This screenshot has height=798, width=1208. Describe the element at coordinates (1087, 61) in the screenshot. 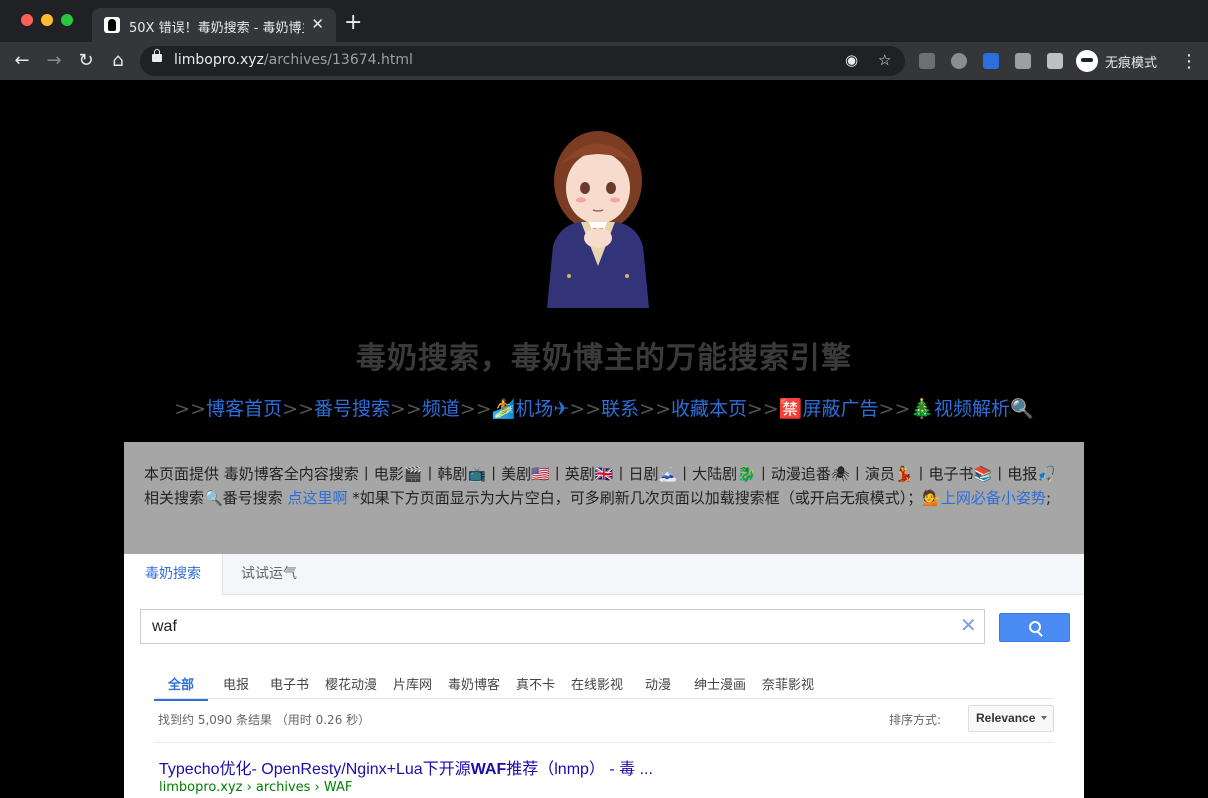

I see `incognito-icon` at that location.